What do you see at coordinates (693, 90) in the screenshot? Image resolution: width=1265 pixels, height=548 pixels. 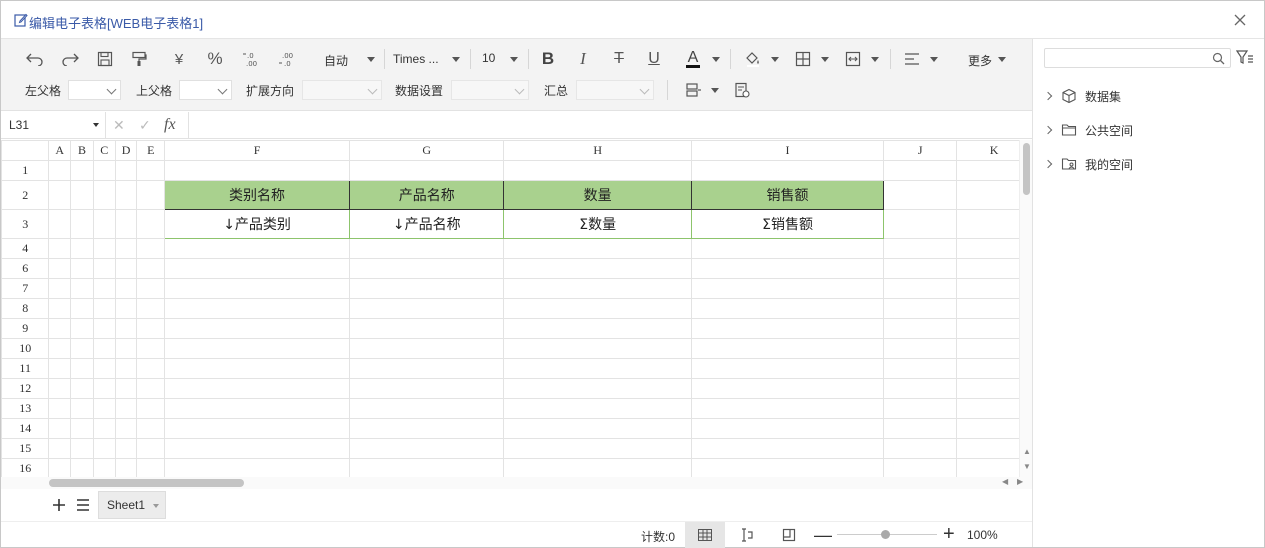 I see `insert-button` at bounding box center [693, 90].